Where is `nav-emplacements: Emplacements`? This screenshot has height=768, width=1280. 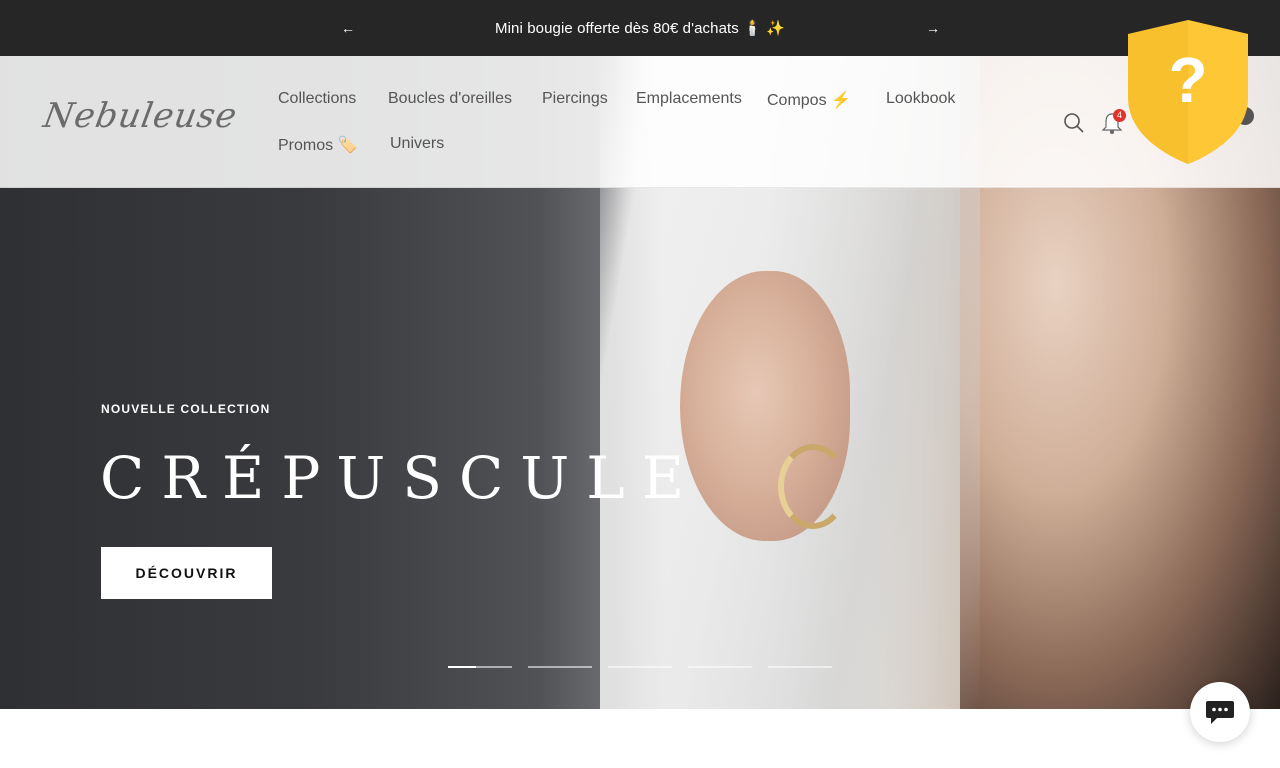 nav-emplacements: Emplacements is located at coordinates (689, 99).